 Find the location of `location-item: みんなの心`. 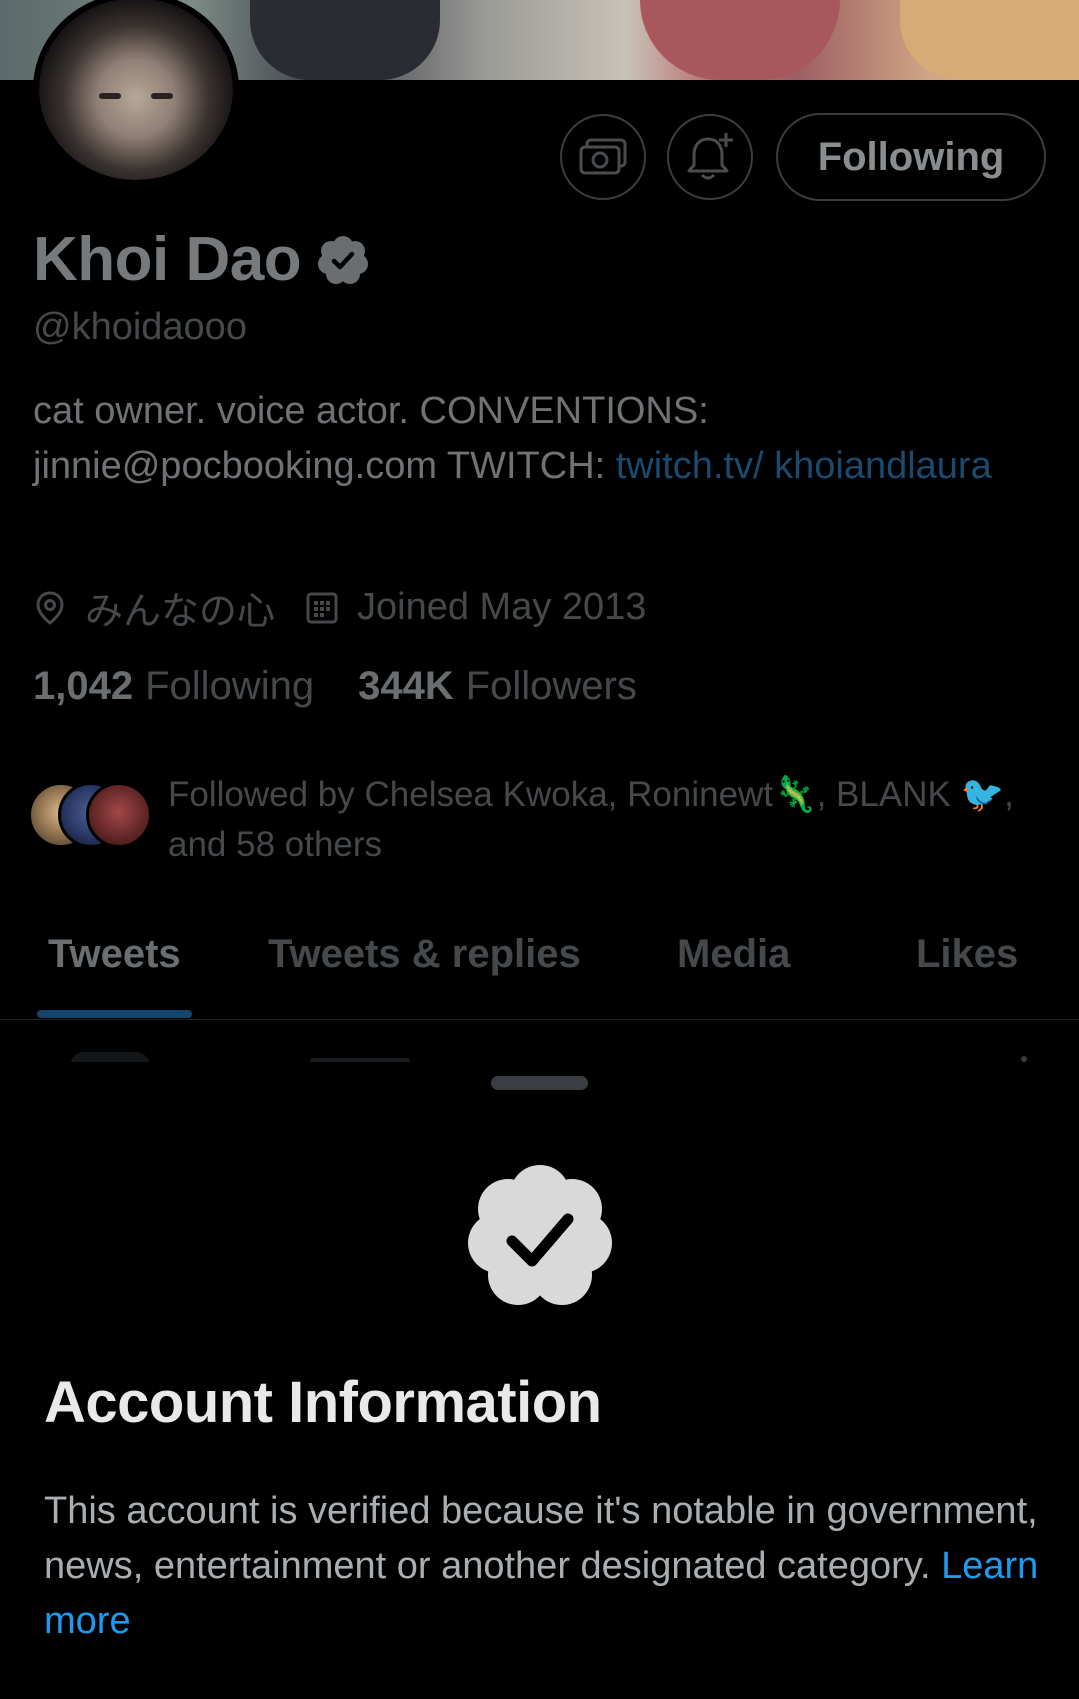

location-item: みんなの心 is located at coordinates (154, 607).